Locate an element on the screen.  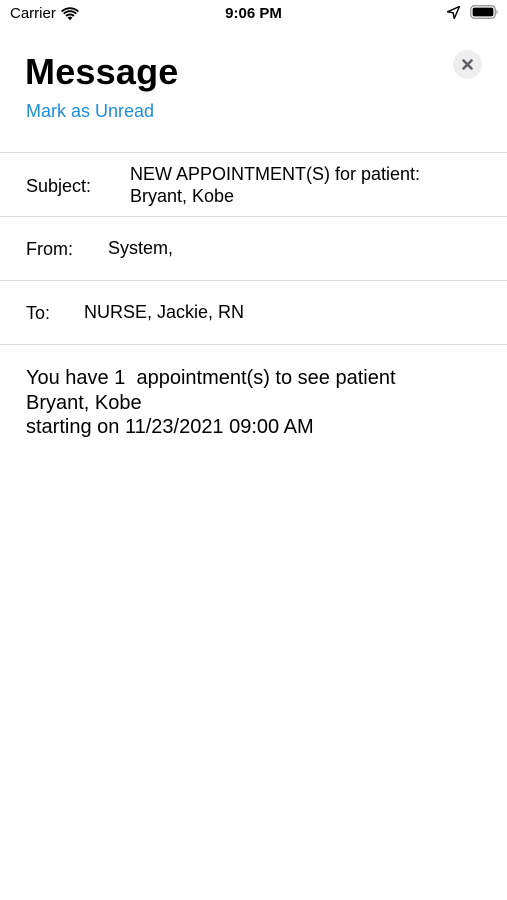
mark-as-unread-button: Mark as Unread is located at coordinates (90, 111).